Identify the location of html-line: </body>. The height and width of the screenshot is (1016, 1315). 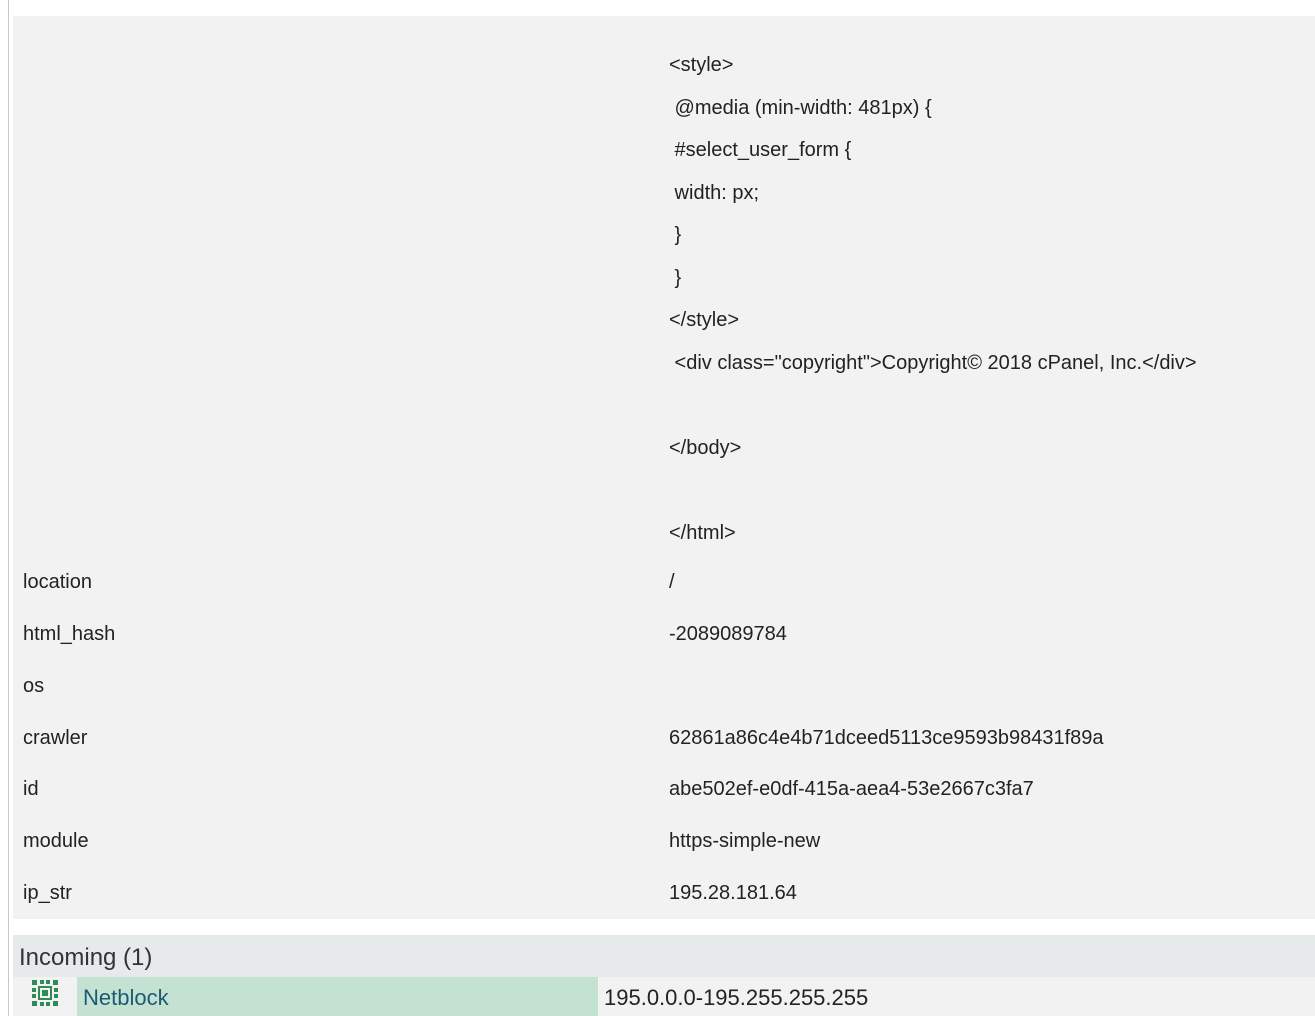
(705, 448).